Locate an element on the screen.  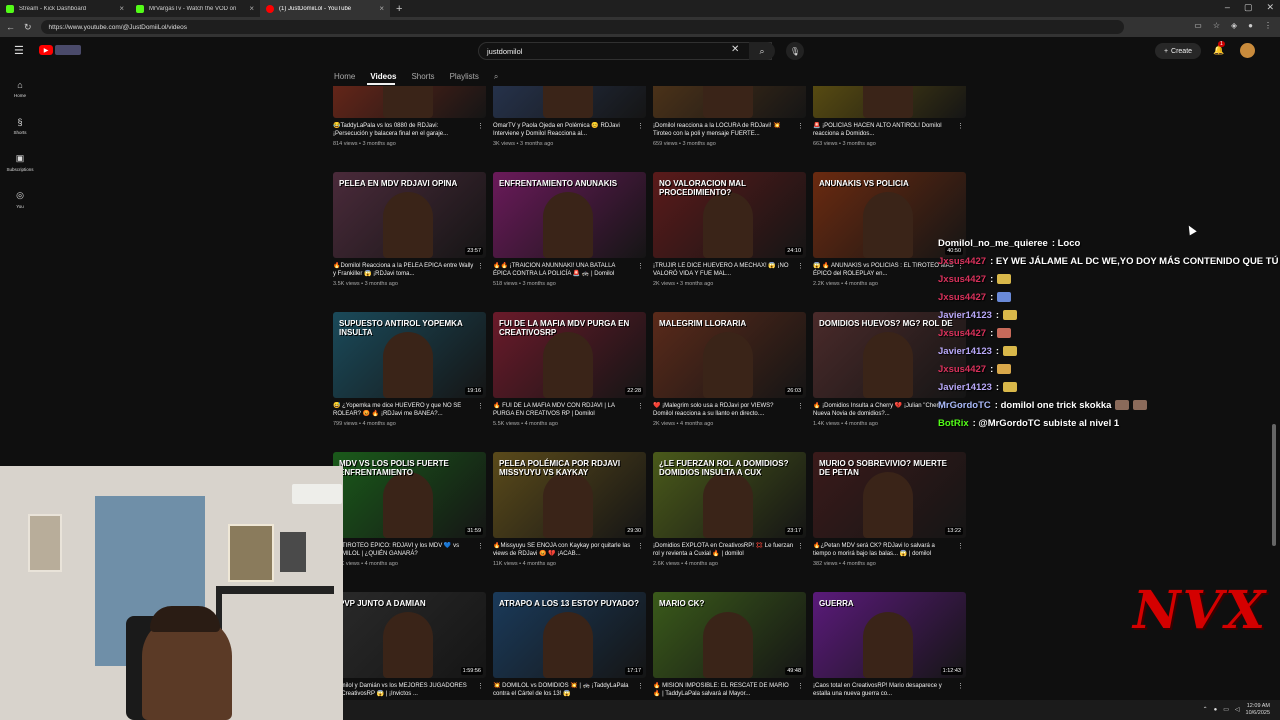
tab-videos: Videos is located at coordinates (383, 76).